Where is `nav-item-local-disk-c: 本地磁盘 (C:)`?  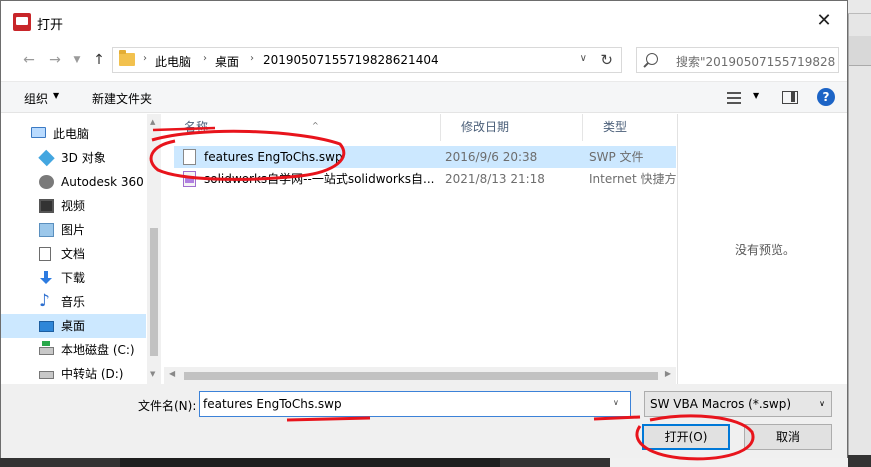
nav-item-local-disk-c: 本地磁盘 (C:) is located at coordinates (73, 350).